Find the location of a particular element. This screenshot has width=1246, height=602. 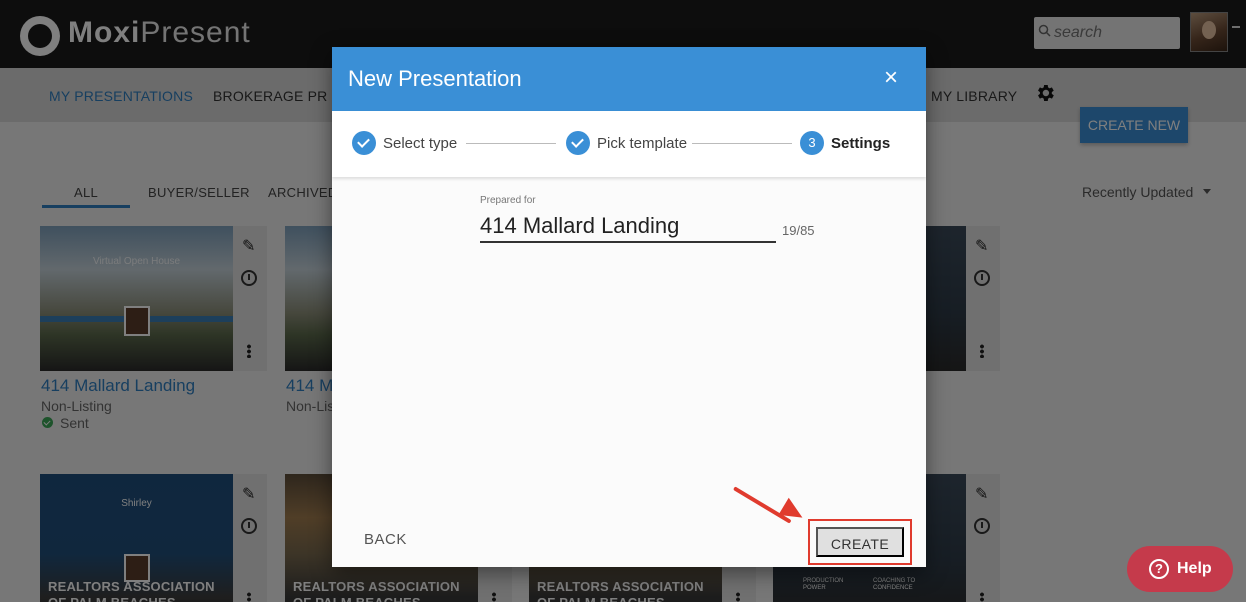

prepared-for-label: Prepared for is located at coordinates (508, 200).